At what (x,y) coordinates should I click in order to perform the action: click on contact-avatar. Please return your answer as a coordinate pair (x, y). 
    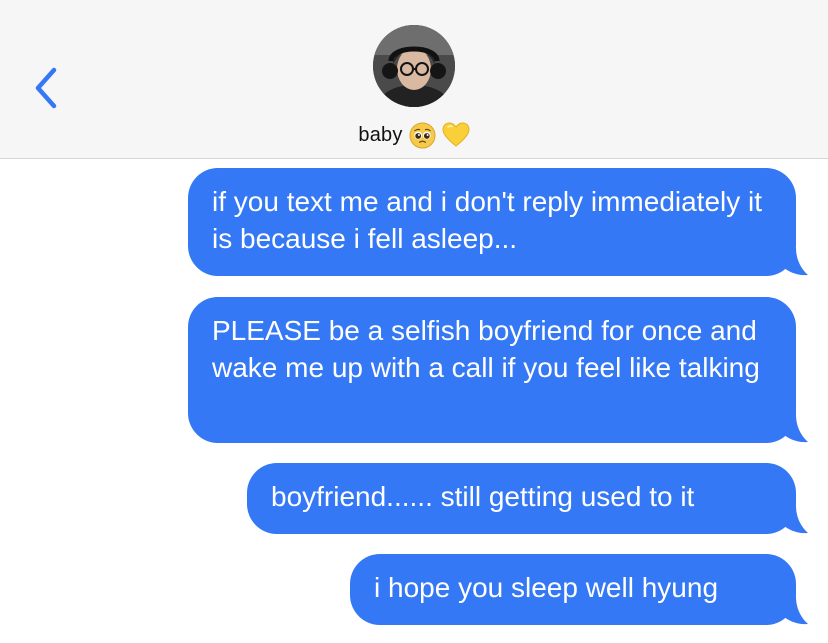
    Looking at the image, I should click on (414, 66).